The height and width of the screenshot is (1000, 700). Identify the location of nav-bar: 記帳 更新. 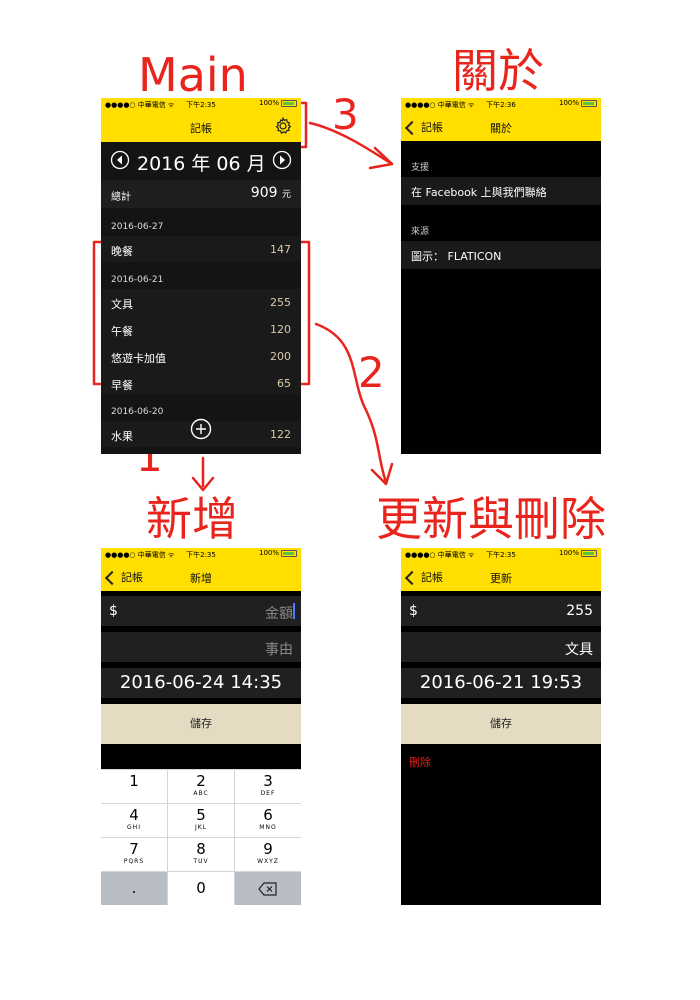
(501, 576).